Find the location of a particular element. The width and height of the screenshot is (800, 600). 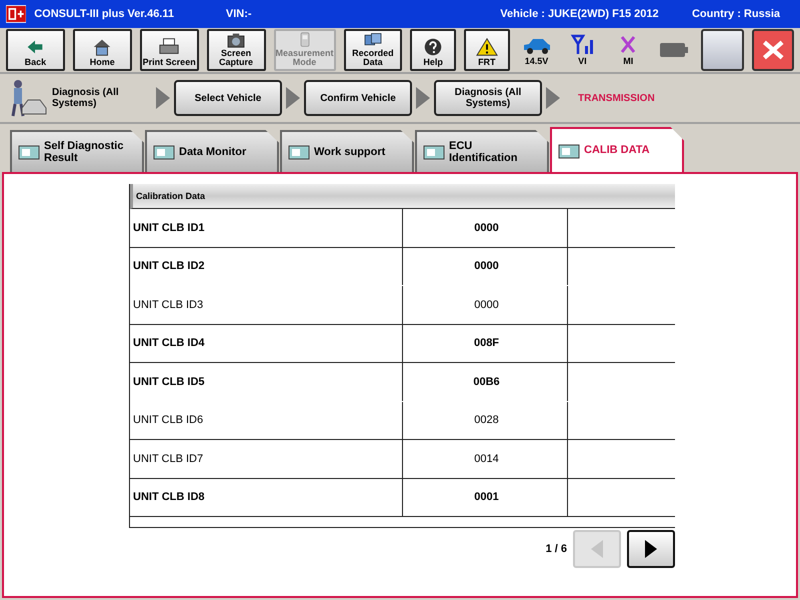

vin-label: VIN:- is located at coordinates (239, 14).